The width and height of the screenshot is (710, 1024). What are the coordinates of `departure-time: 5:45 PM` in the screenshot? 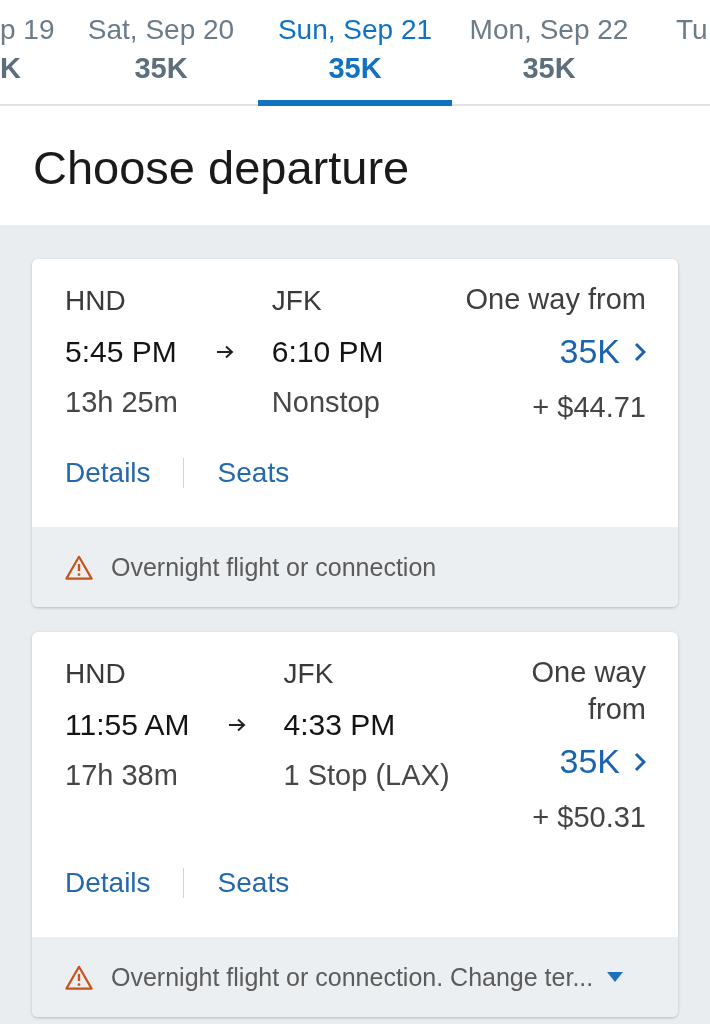 It's located at (121, 351).